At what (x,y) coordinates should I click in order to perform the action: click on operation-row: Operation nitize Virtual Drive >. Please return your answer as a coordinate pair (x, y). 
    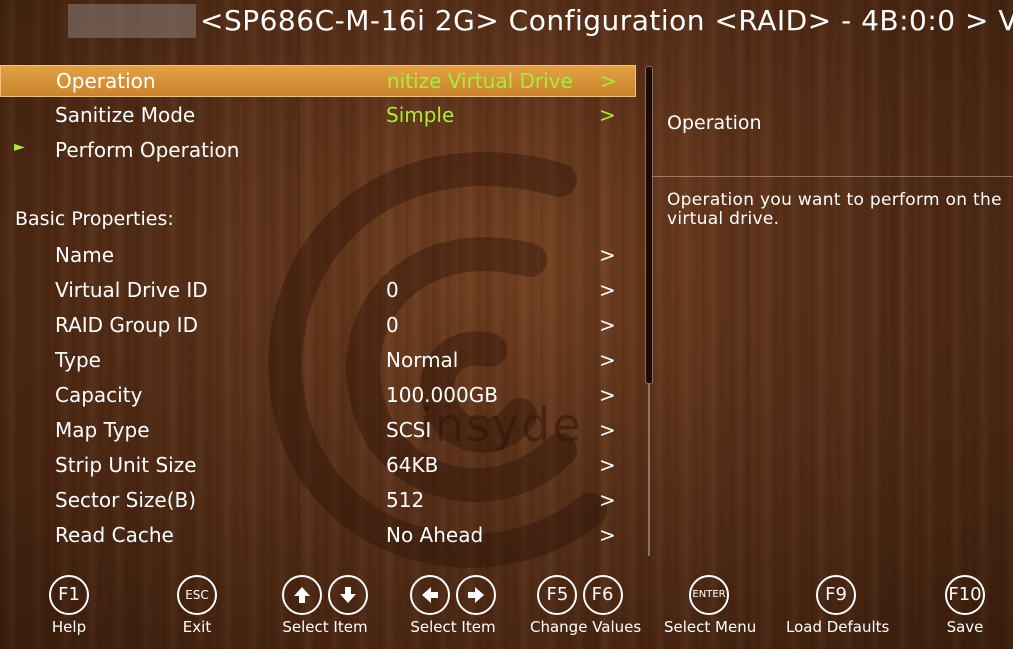
    Looking at the image, I should click on (318, 81).